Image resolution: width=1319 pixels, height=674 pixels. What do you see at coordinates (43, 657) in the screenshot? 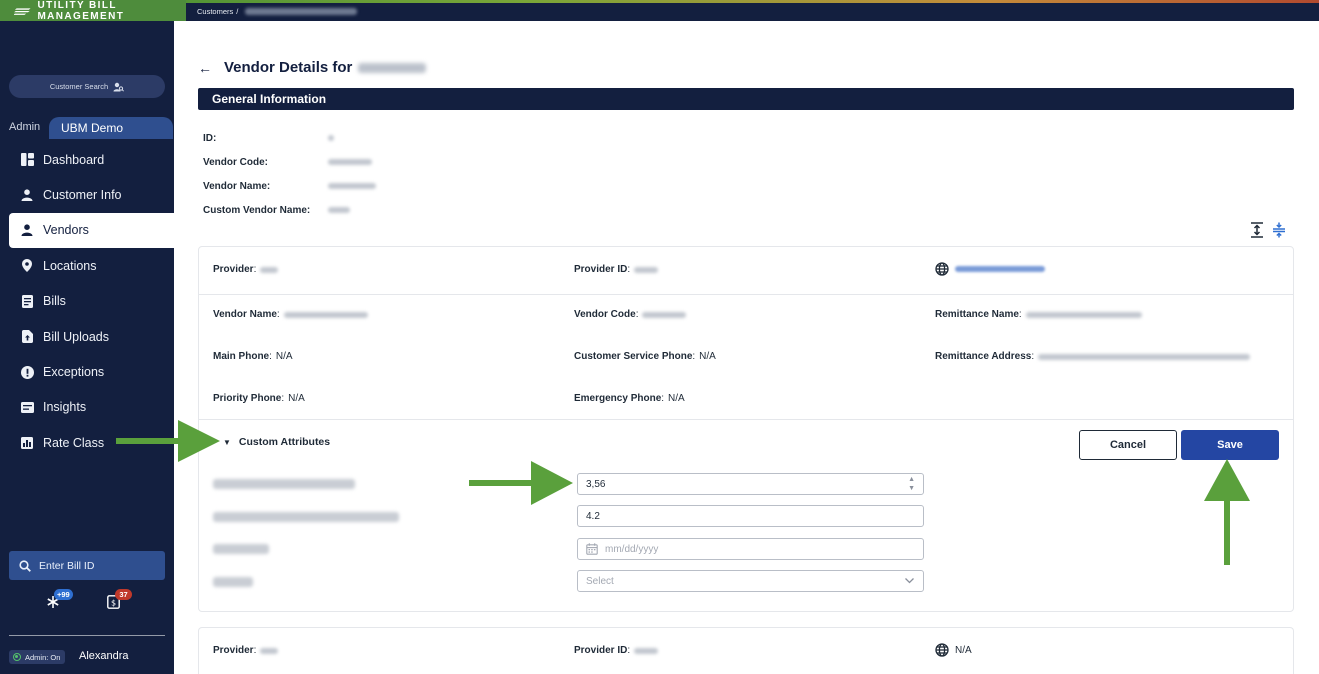
I see `admin-toggle-label: Admin: On` at bounding box center [43, 657].